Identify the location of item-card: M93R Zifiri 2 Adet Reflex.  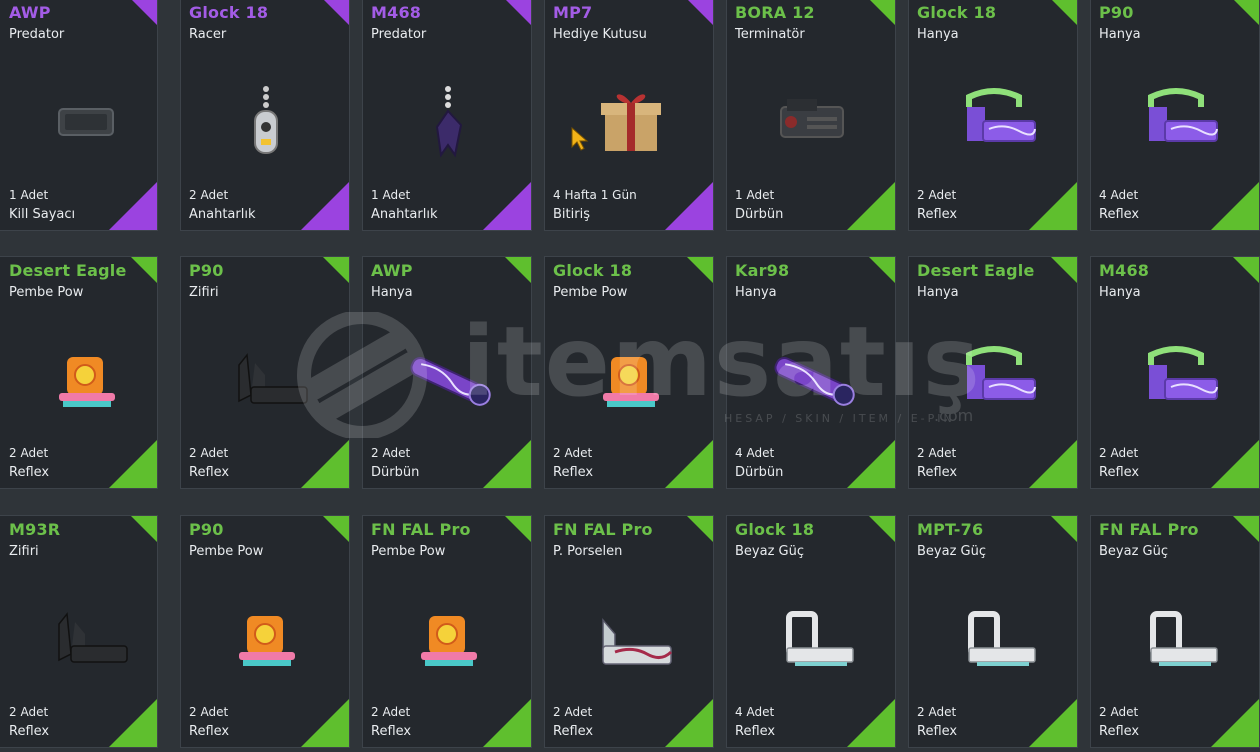
(79, 631).